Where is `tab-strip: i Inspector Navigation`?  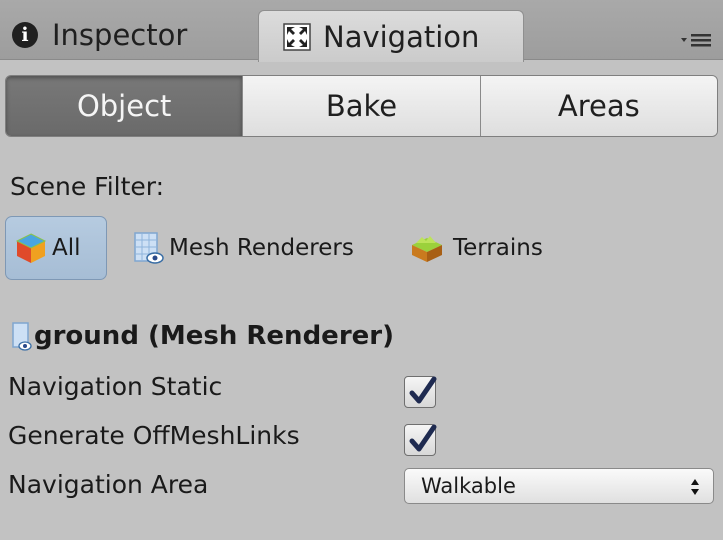
tab-strip: i Inspector Navigation is located at coordinates (361, 31).